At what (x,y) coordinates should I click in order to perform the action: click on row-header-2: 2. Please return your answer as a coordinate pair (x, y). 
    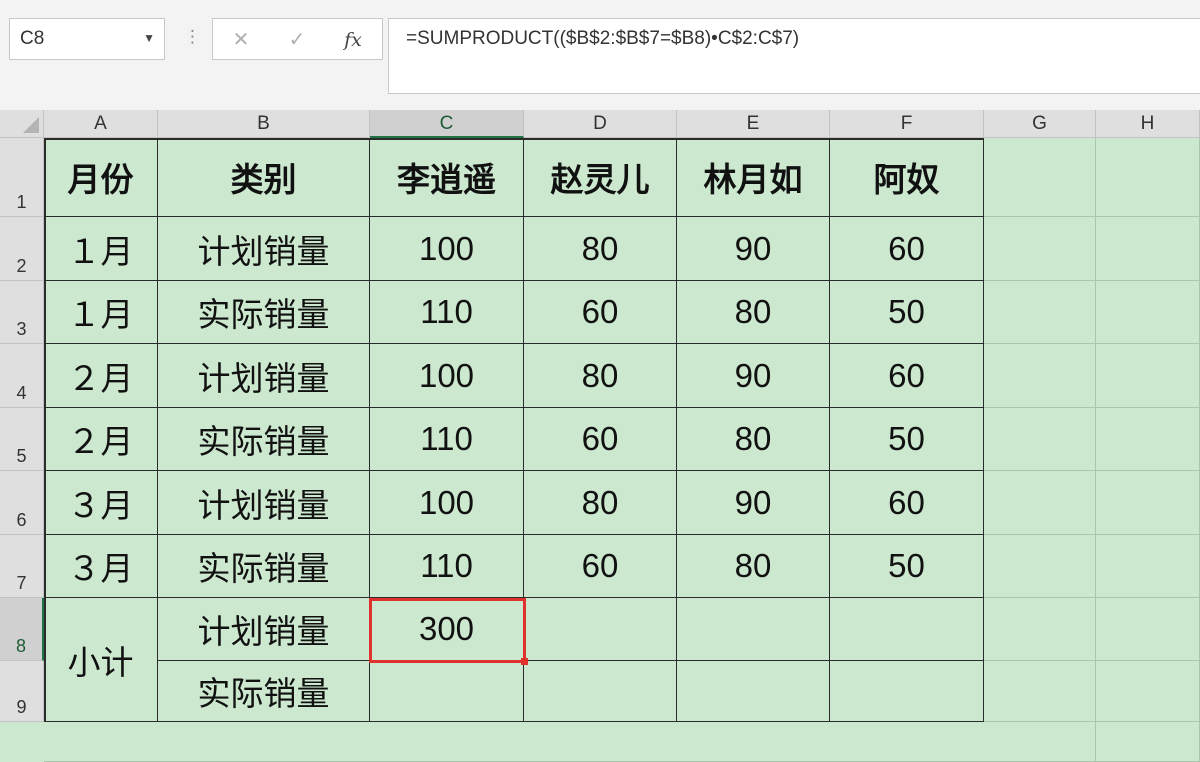
    Looking at the image, I should click on (22, 249).